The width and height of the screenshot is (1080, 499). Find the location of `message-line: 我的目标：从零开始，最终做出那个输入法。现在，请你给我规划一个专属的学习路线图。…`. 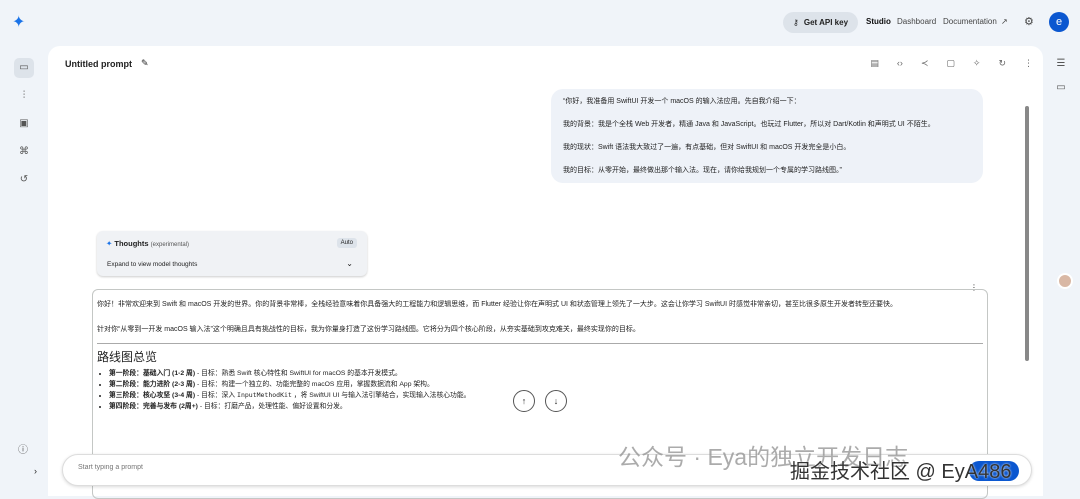

message-line: 我的目标：从零开始，最终做出那个输入法。现在，请你给我规划一个专属的学习路线图。… is located at coordinates (702, 171).